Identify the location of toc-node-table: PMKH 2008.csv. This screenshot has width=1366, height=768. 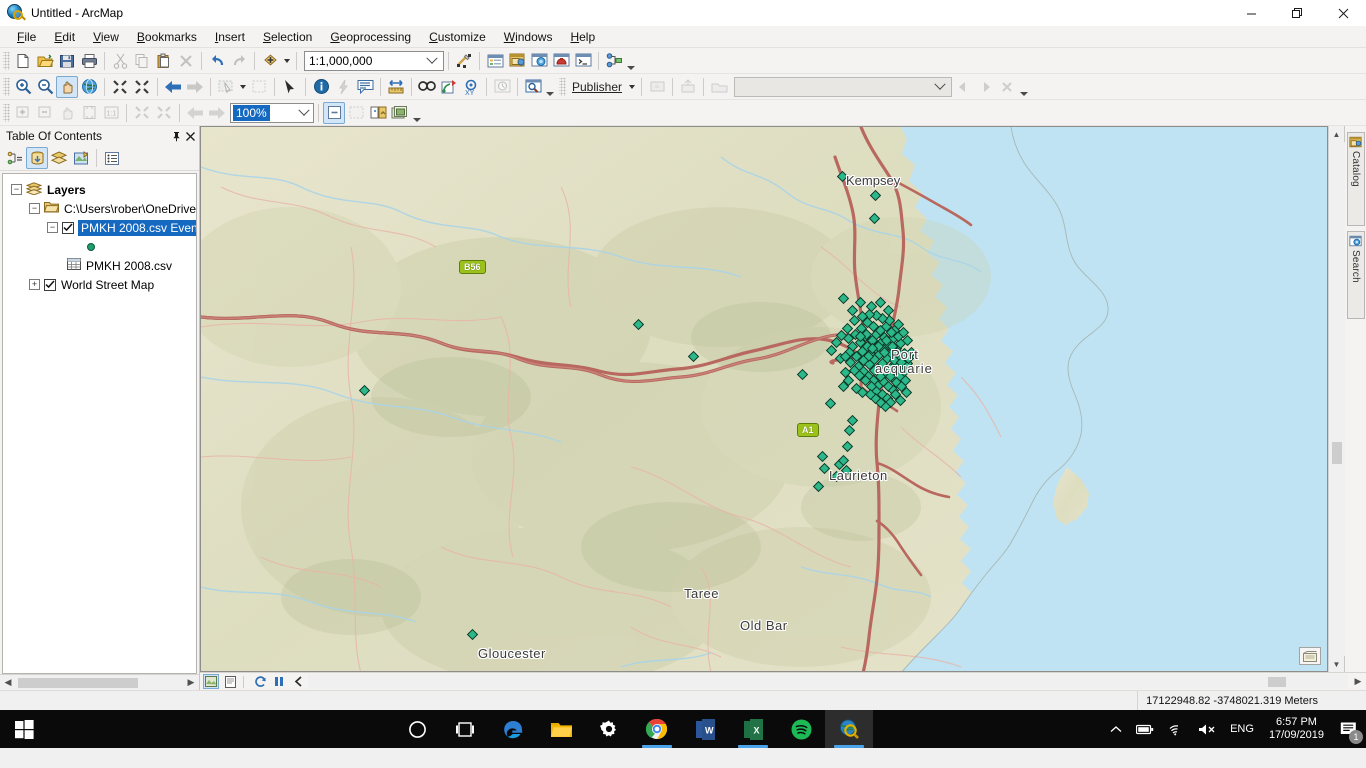
(102, 265).